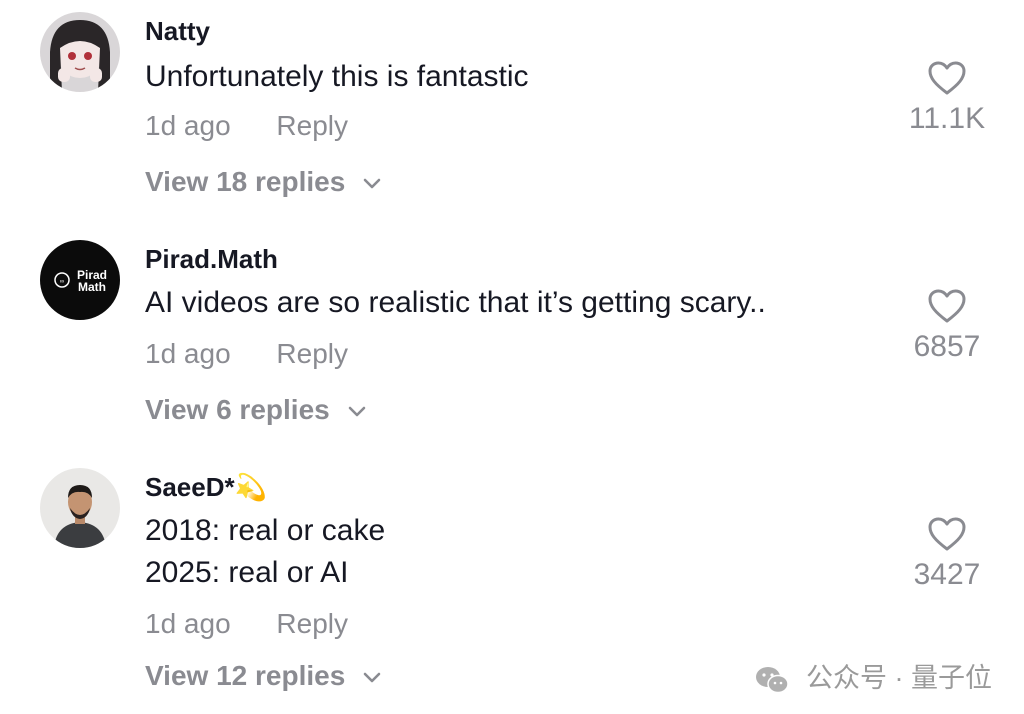 The height and width of the screenshot is (714, 1024). Describe the element at coordinates (245, 675) in the screenshot. I see `view-replies-label: View 12 replies` at that location.